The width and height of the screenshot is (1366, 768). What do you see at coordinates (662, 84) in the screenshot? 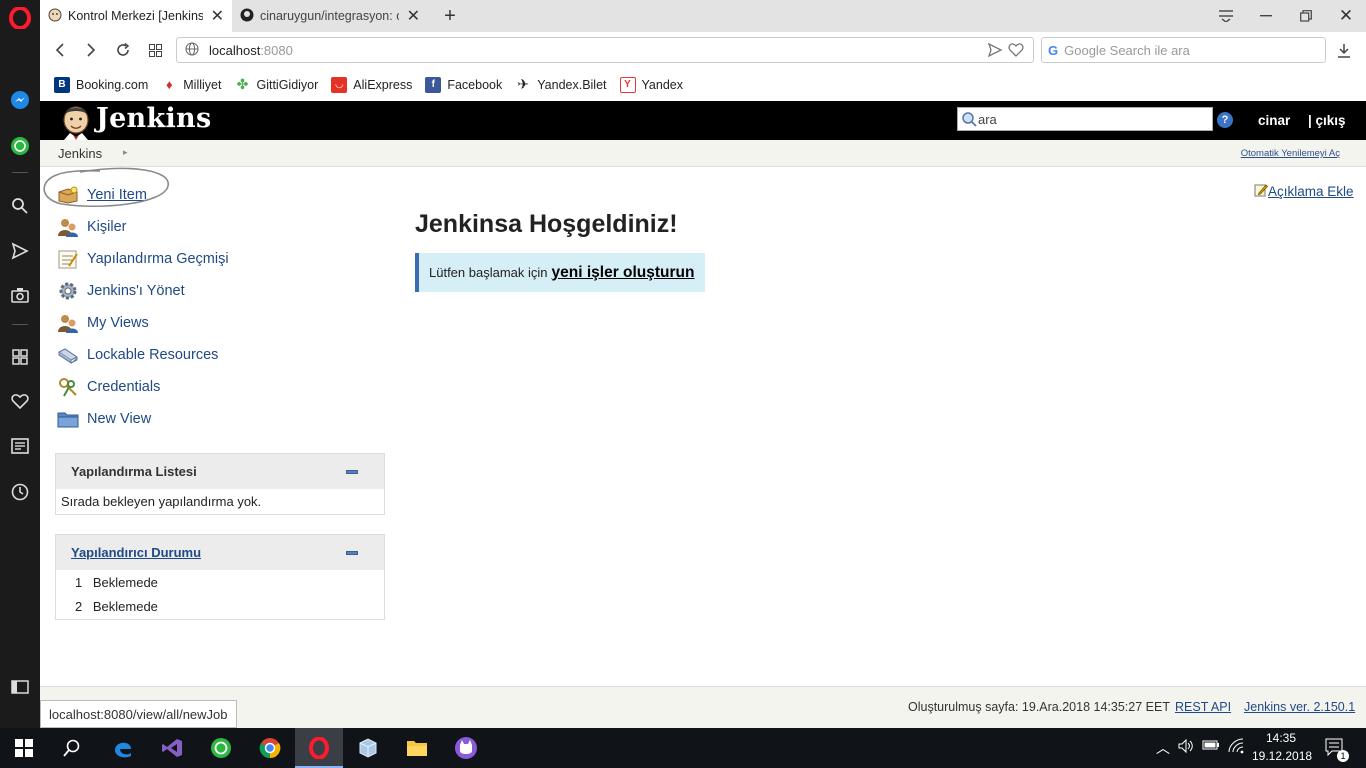
I see `bookmark-label: Yandex` at bounding box center [662, 84].